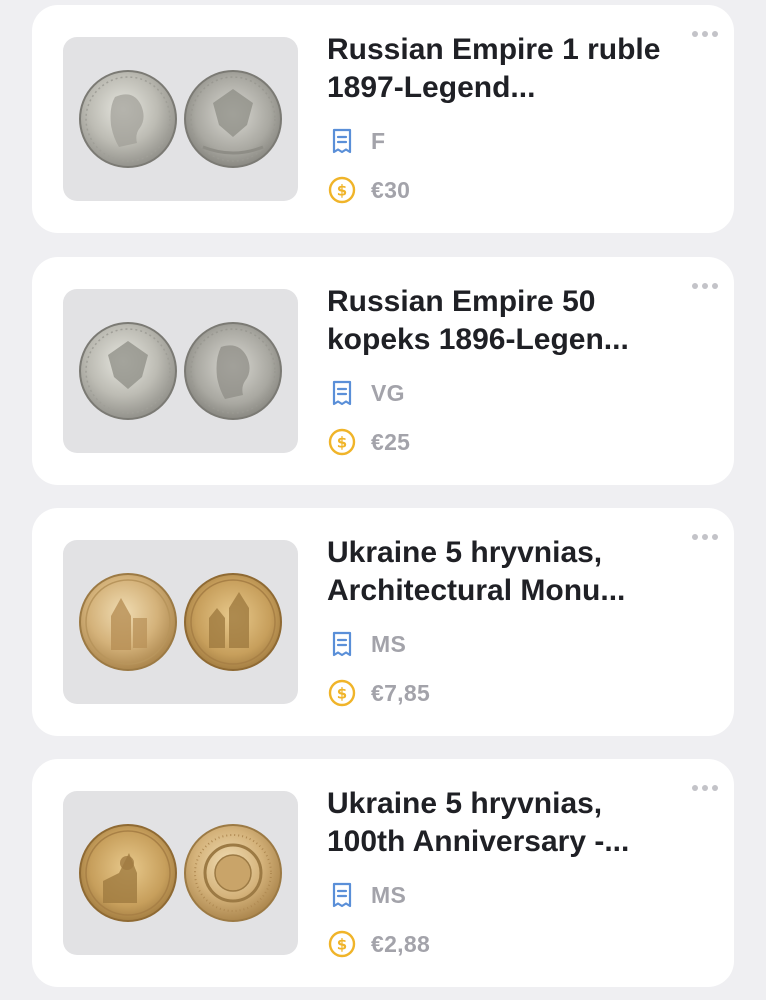  I want to click on coin-grade: F, so click(378, 140).